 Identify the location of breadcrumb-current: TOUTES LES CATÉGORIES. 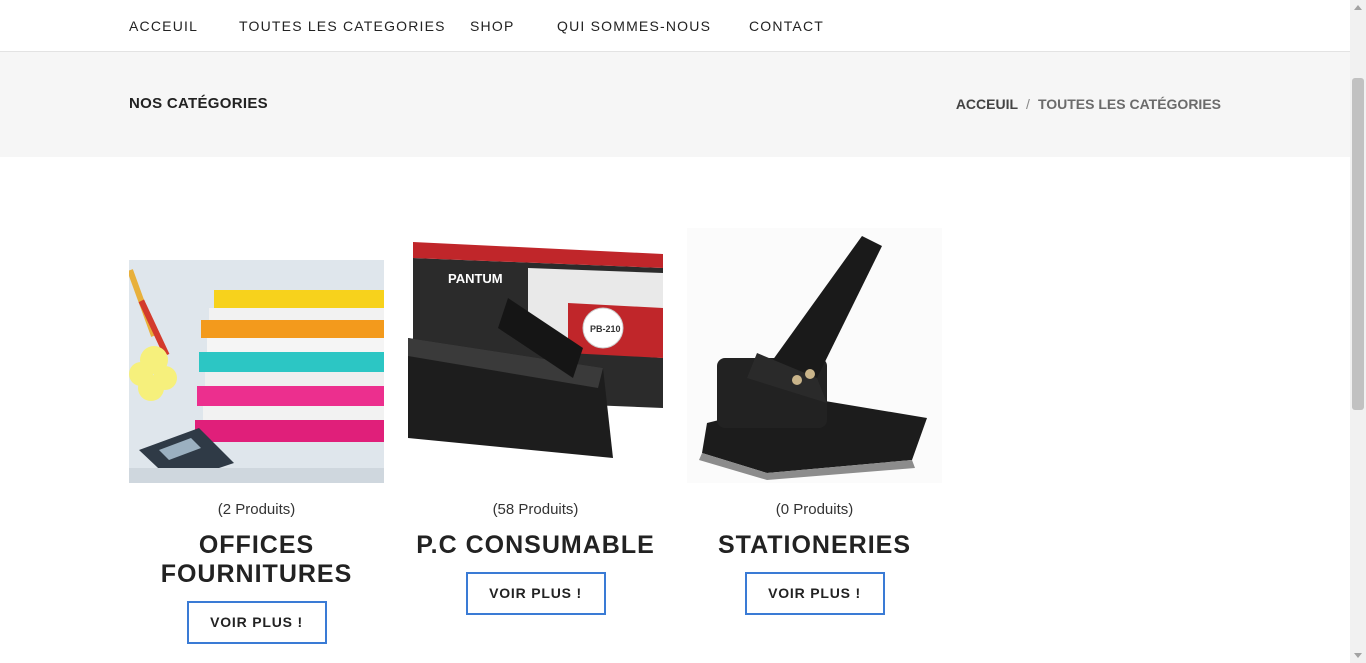
(1129, 104).